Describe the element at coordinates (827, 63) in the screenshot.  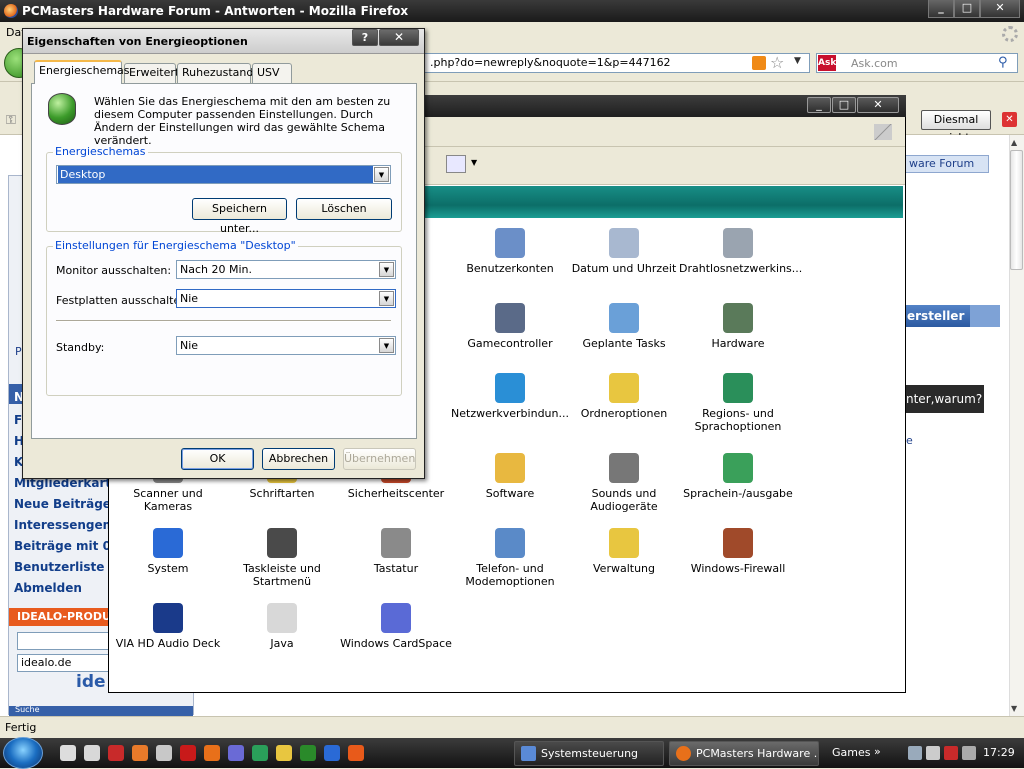
I see `ask-engine-icon: Ask` at that location.